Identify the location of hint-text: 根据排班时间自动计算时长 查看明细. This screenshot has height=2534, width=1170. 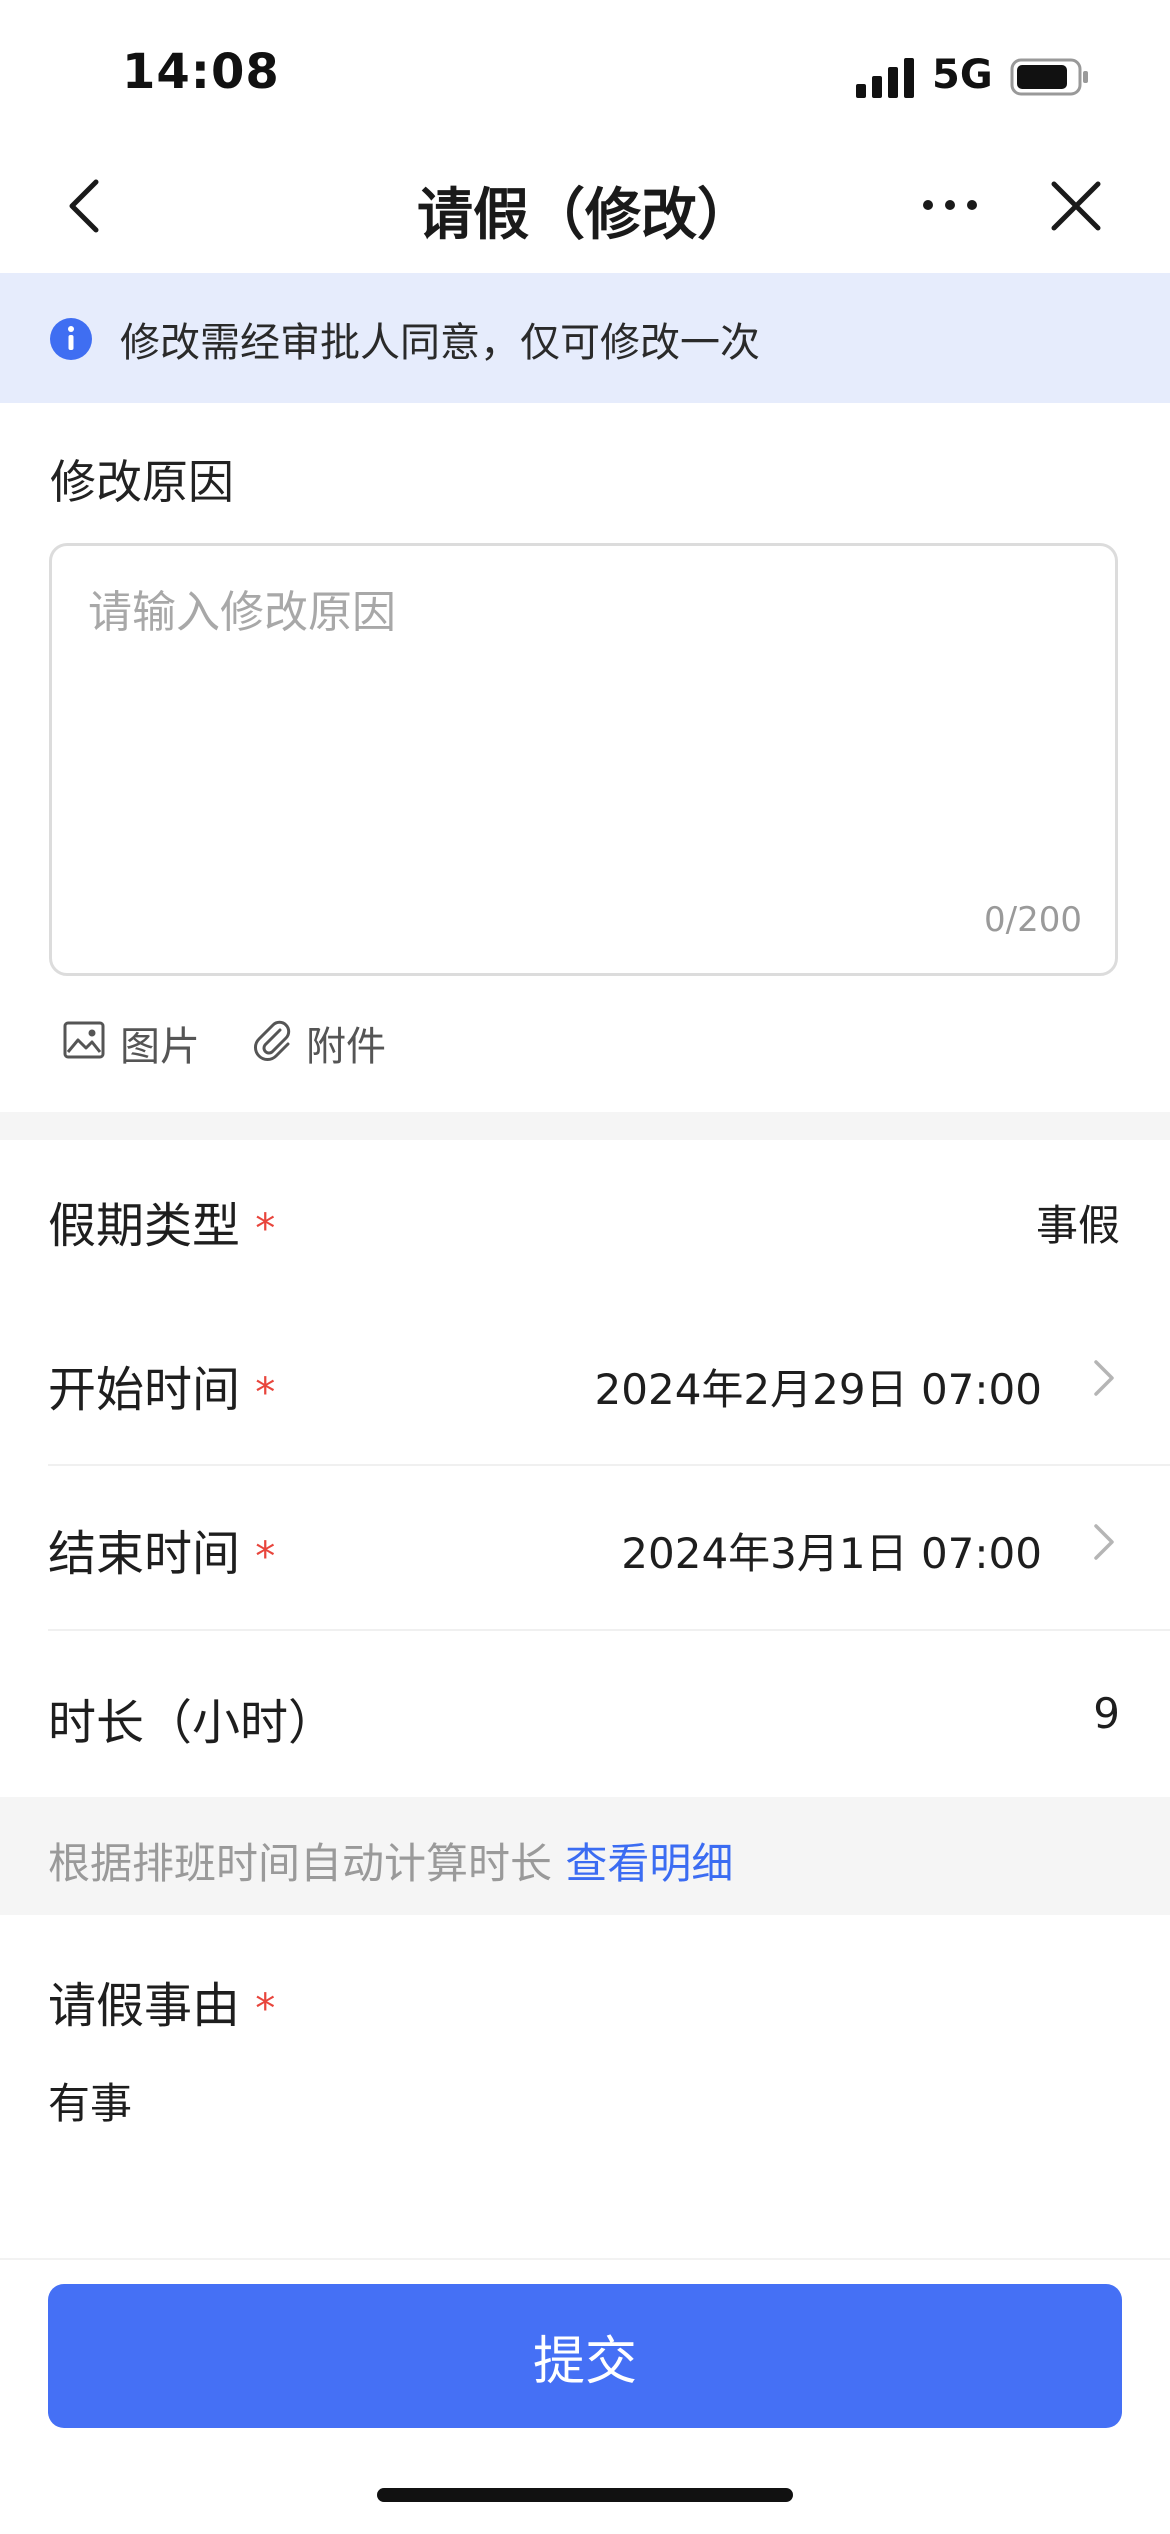
(390, 1860).